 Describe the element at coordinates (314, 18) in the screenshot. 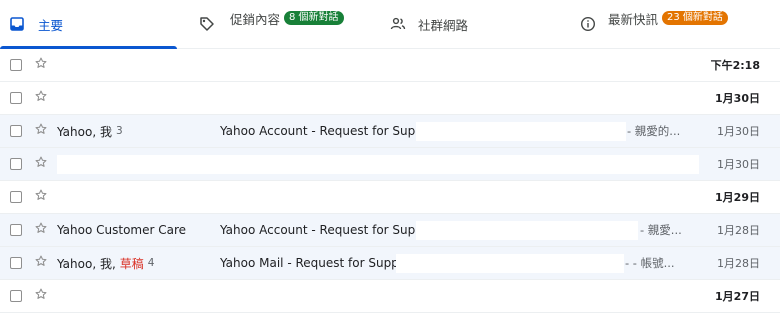

I see `promotions-new-badge: 8 個新對話` at that location.